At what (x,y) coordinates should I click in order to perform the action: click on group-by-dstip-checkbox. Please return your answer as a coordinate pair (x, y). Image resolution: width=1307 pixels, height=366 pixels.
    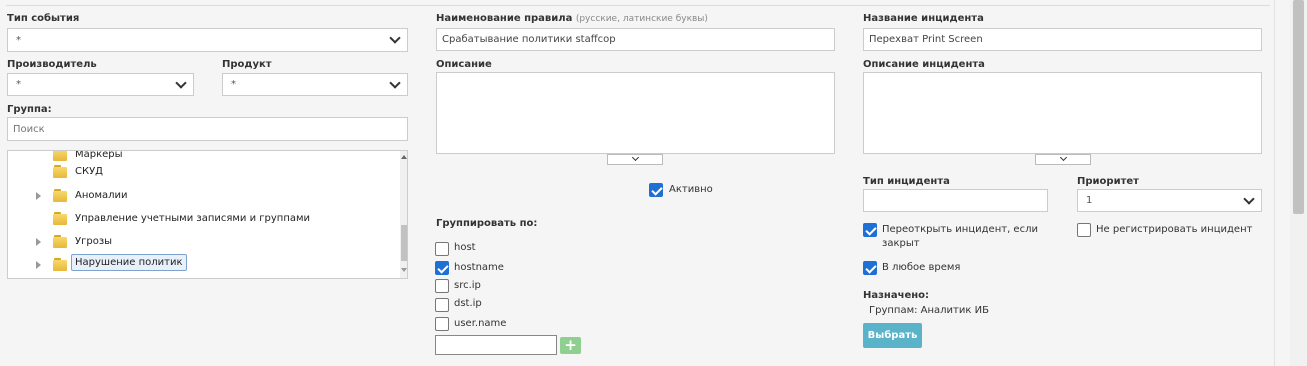
    Looking at the image, I should click on (442, 305).